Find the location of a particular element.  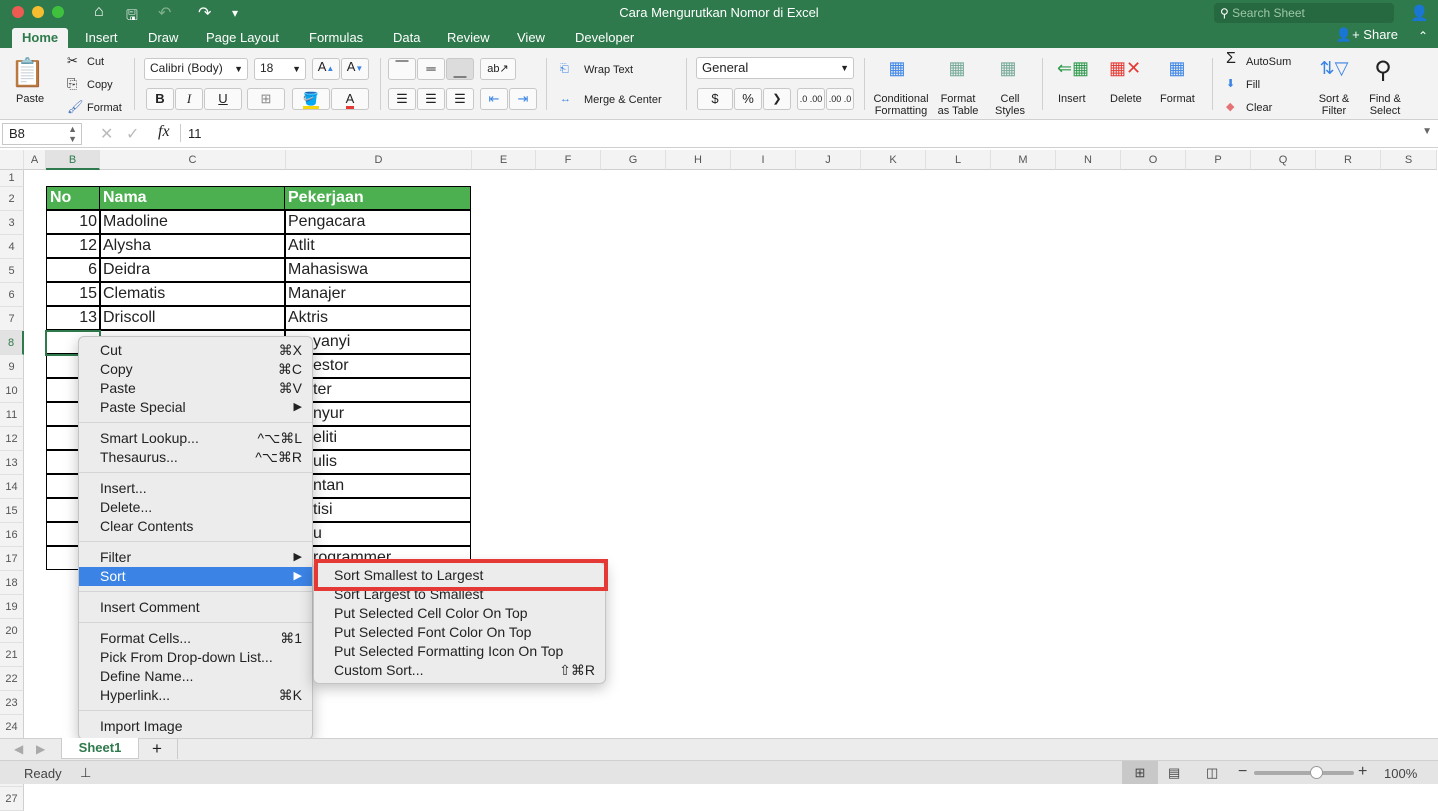

table-cell: Deidra is located at coordinates (192, 270).